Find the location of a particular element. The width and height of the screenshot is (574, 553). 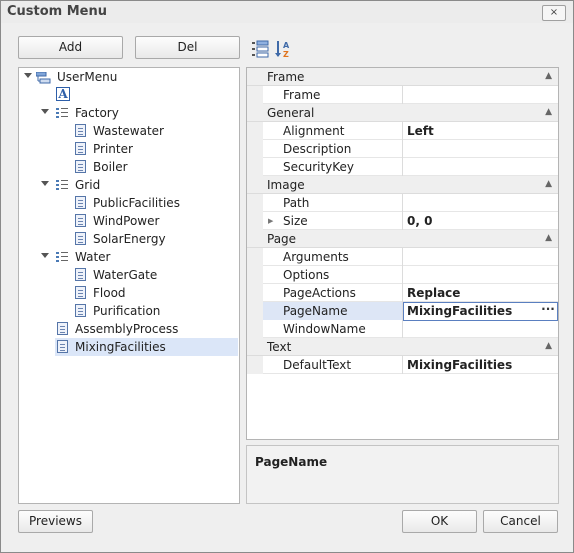

category-label: Page is located at coordinates (282, 239).